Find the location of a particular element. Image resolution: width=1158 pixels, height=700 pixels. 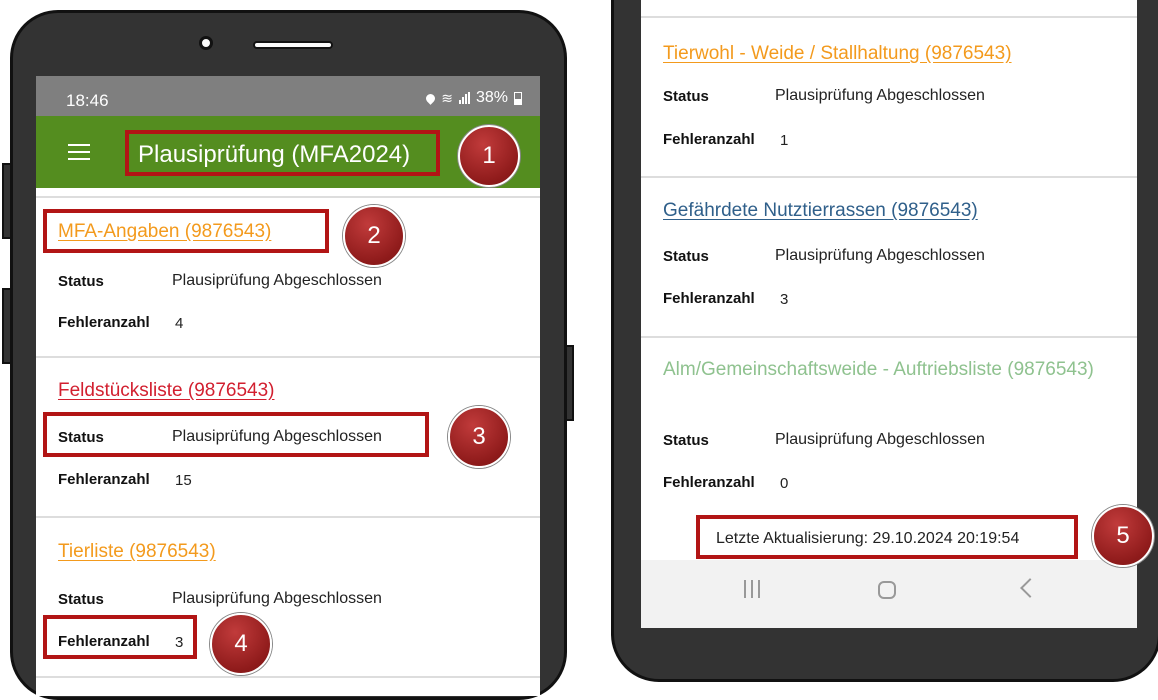

battery-percent: 38% is located at coordinates (491, 97).